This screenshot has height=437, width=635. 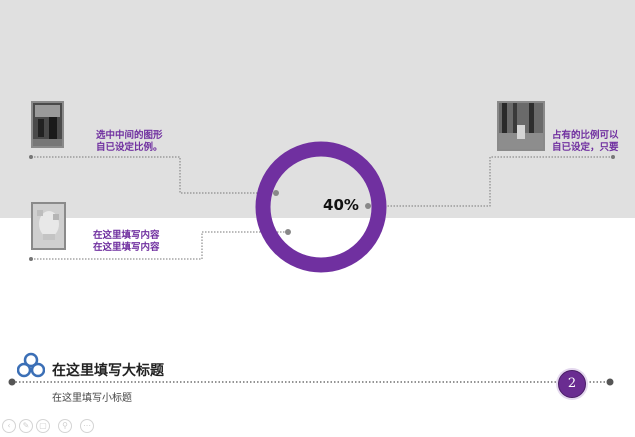 What do you see at coordinates (126, 247) in the screenshot?
I see `left-bottom-line2: 在这里填写内容` at bounding box center [126, 247].